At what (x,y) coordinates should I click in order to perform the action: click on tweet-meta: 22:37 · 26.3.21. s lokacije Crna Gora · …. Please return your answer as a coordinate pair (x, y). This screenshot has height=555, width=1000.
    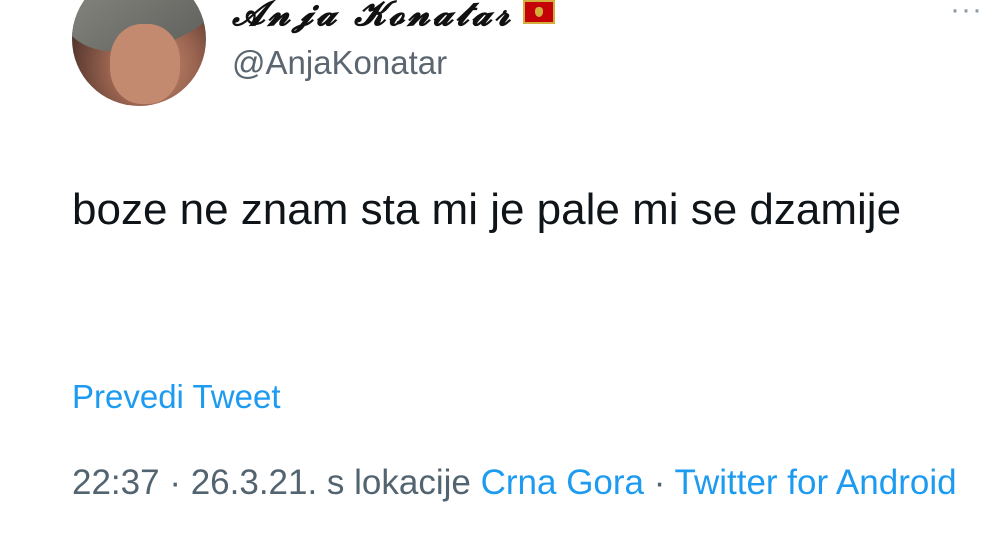
    Looking at the image, I should click on (522, 483).